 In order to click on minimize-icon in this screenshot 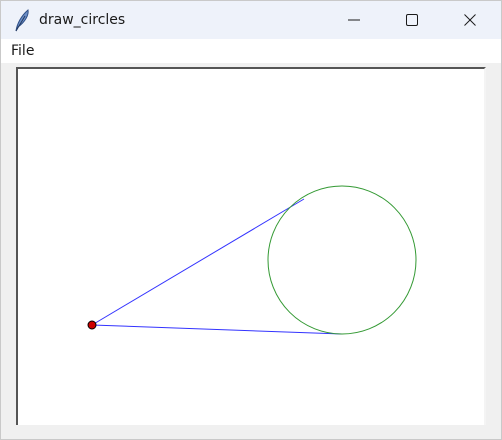, I will do `click(354, 20)`.